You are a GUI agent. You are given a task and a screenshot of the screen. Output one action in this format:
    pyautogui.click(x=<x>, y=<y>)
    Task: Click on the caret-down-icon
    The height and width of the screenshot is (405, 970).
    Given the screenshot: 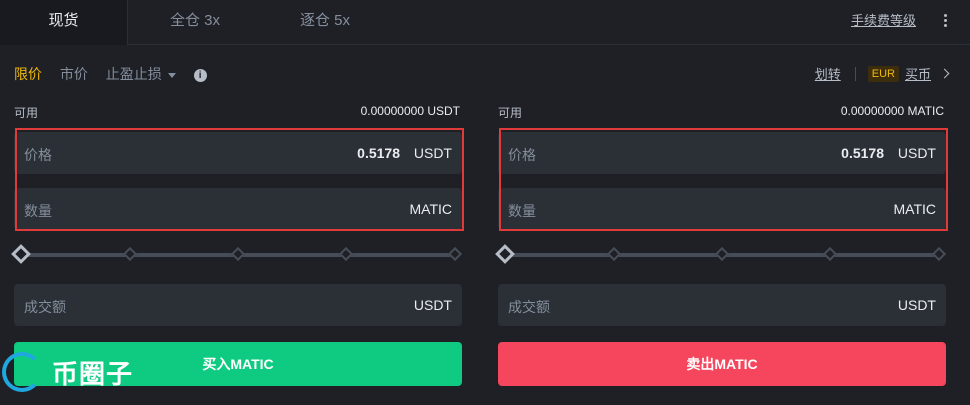 What is the action you would take?
    pyautogui.click(x=171, y=75)
    